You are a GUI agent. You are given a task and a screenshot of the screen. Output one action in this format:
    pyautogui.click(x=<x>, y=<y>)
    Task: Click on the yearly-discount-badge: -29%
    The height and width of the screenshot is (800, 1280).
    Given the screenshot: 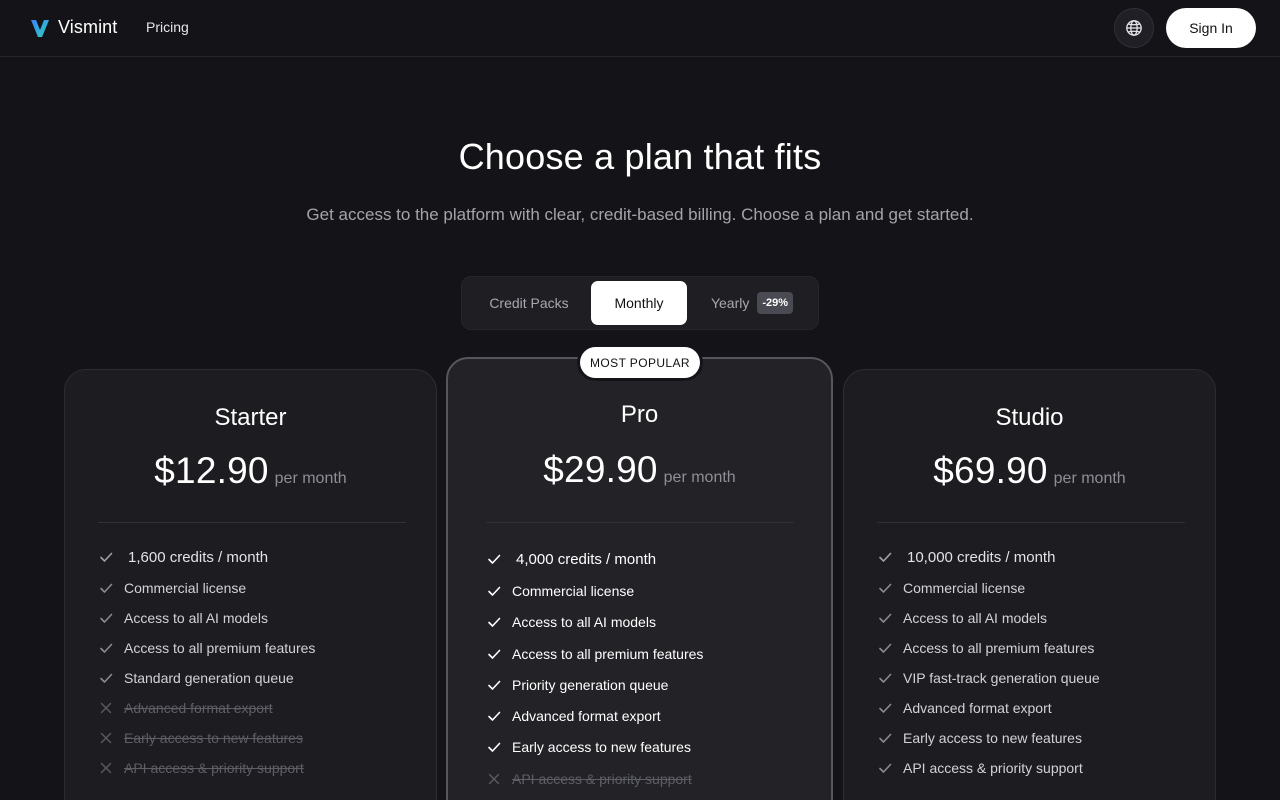 What is the action you would take?
    pyautogui.click(x=775, y=303)
    